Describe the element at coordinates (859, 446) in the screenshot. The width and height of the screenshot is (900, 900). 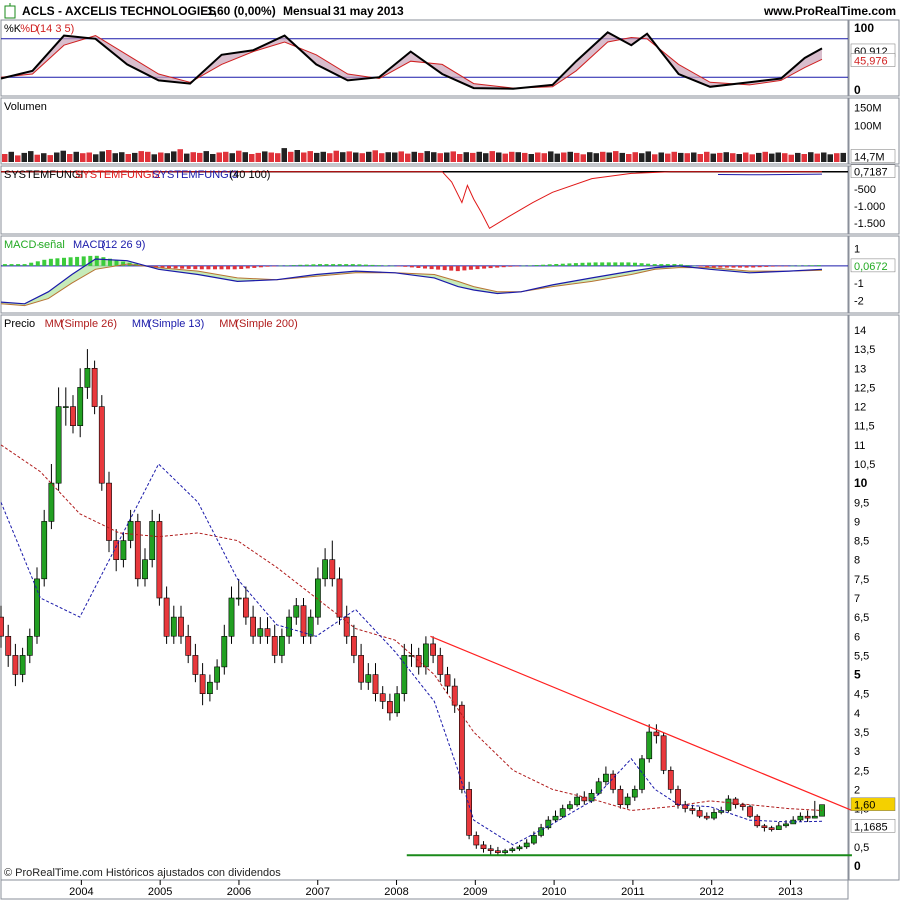
I see `y-tick-label: 11` at that location.